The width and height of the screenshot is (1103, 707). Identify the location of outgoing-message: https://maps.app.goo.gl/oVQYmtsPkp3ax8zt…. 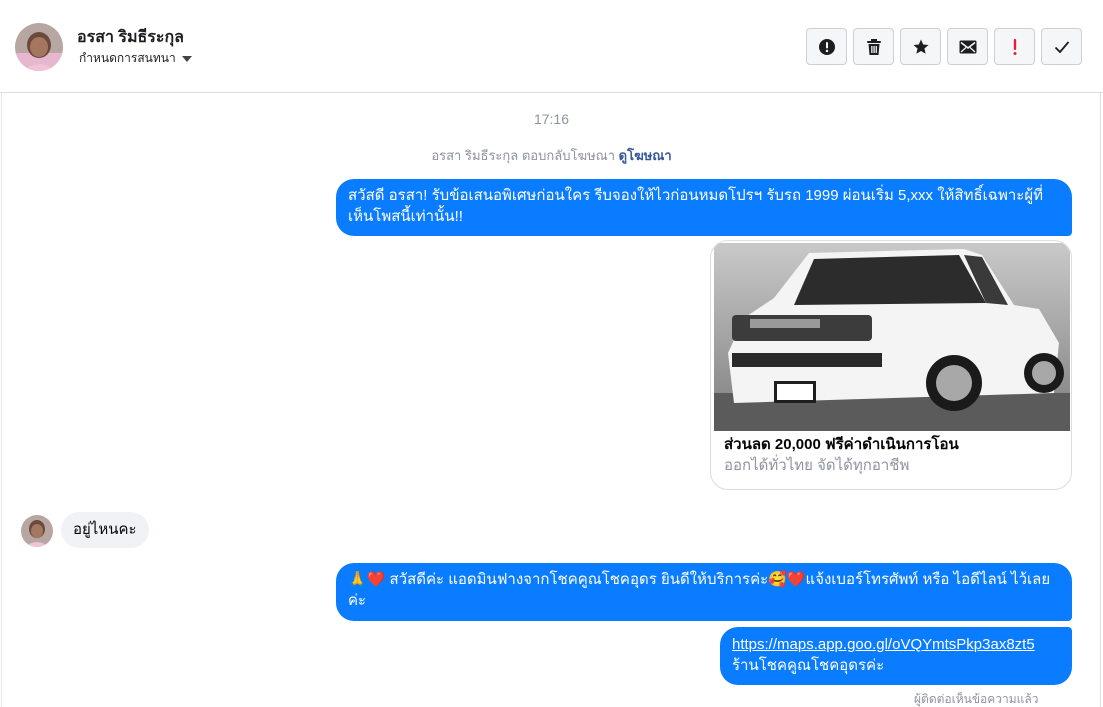
(896, 656).